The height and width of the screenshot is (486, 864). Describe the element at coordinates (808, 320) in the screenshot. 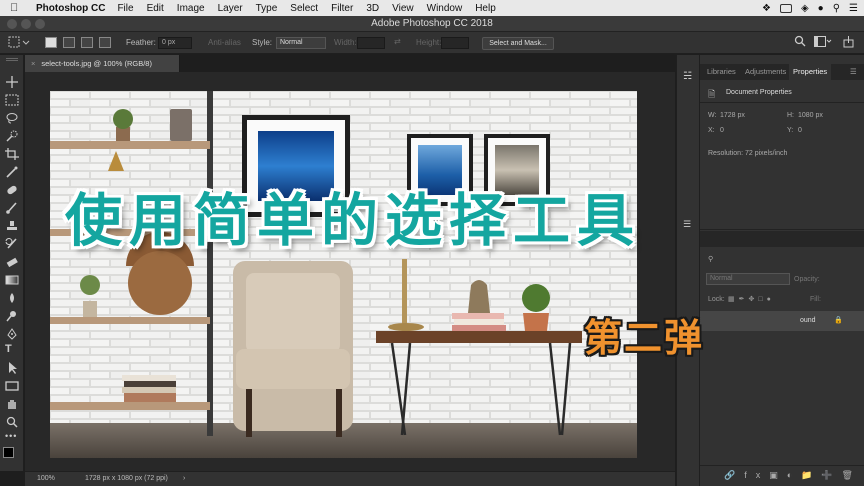

I see `layer-name: ound` at that location.